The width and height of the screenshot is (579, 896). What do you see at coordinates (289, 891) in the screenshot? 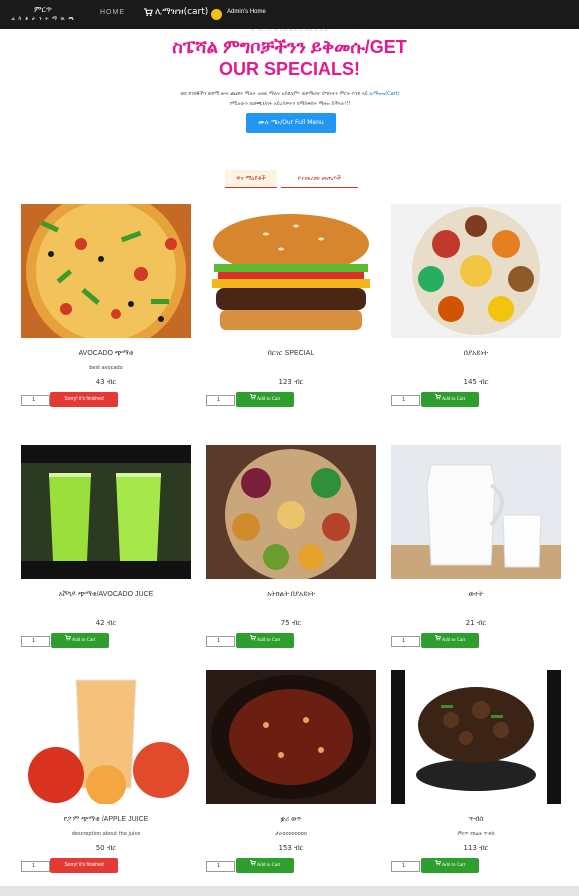
I see `page-footer-strip` at bounding box center [289, 891].